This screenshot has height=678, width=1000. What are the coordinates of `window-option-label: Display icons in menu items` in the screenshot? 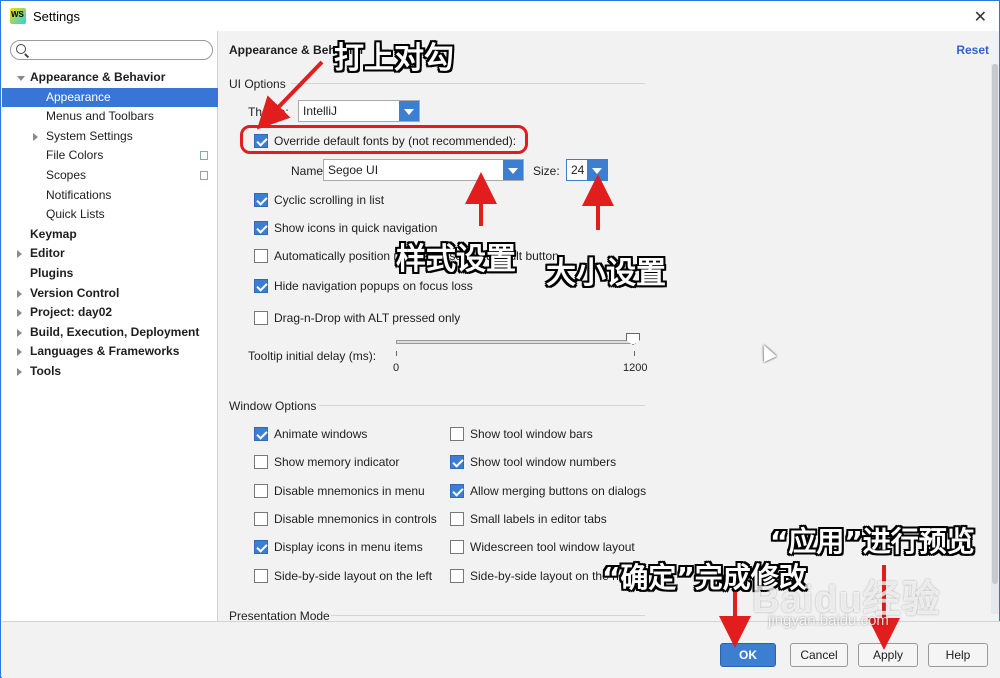 It's located at (348, 547).